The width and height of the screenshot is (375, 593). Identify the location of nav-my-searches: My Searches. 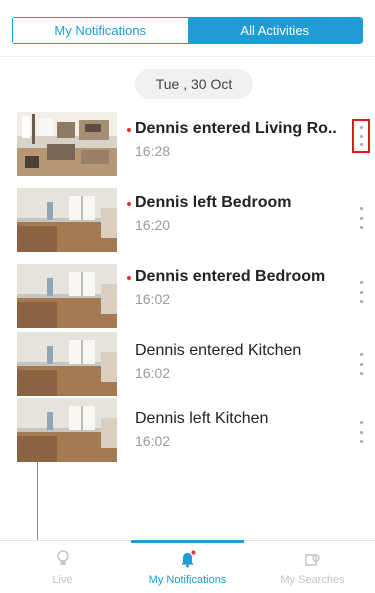
(312, 567).